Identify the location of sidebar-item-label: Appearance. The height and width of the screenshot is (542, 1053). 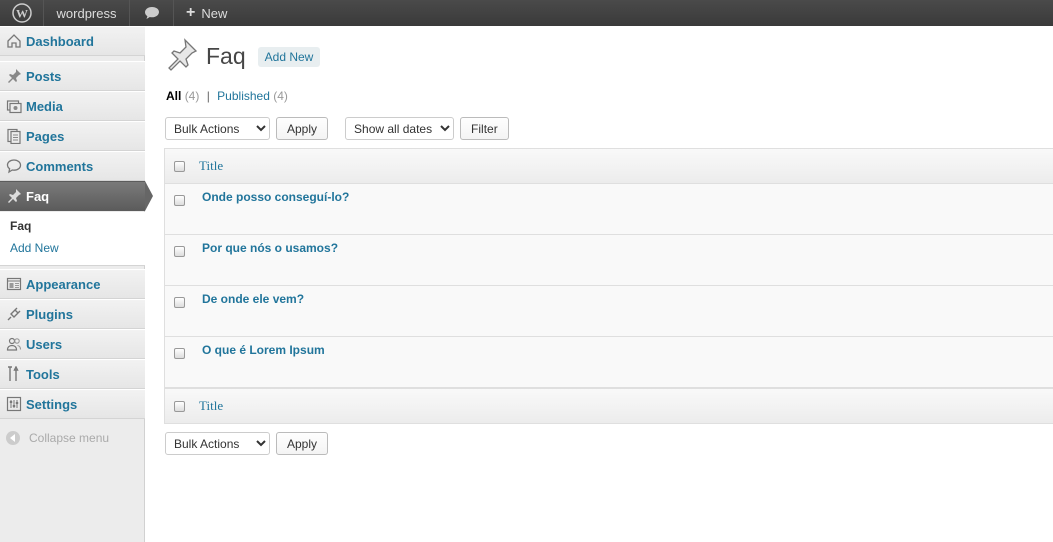
(63, 284).